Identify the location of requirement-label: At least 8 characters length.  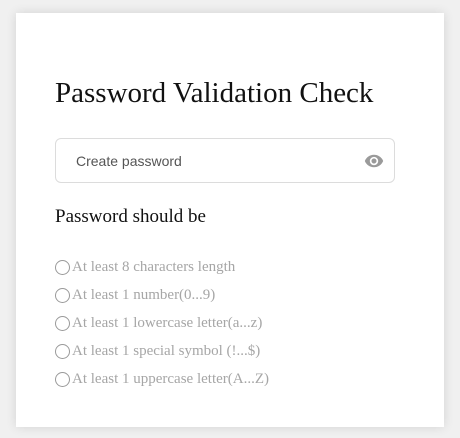
(154, 266).